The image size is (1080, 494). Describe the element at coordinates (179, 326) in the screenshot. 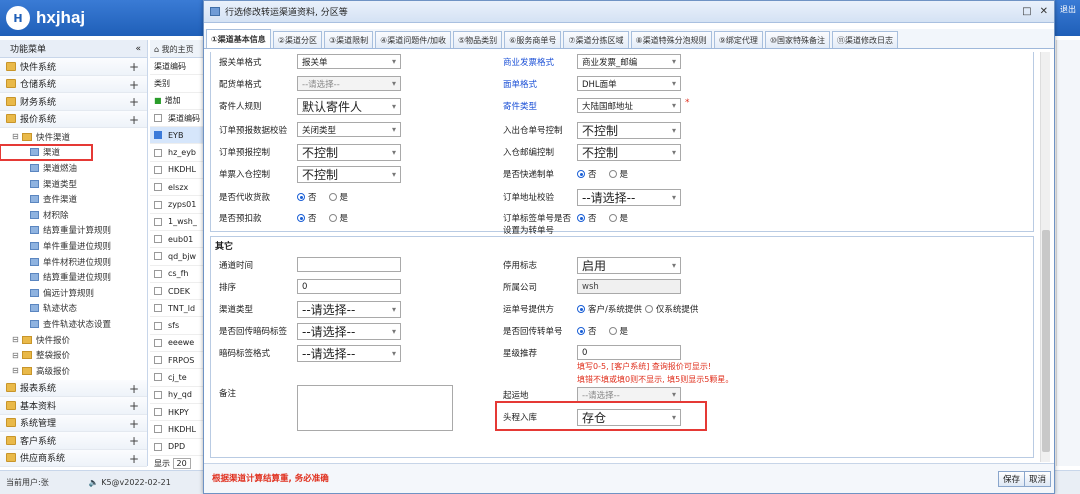

I see `table-row: sfs` at that location.